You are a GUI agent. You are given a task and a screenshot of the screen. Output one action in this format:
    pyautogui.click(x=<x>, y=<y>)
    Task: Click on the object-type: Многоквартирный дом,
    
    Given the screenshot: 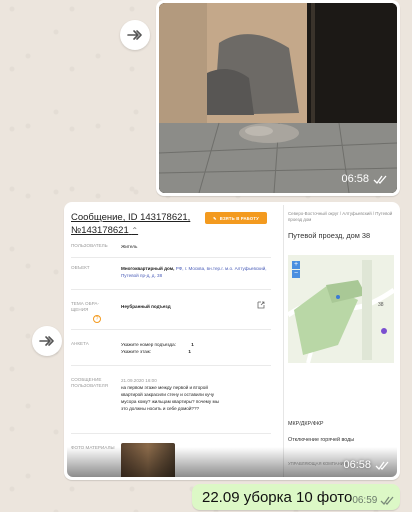 What is the action you would take?
    pyautogui.click(x=148, y=268)
    